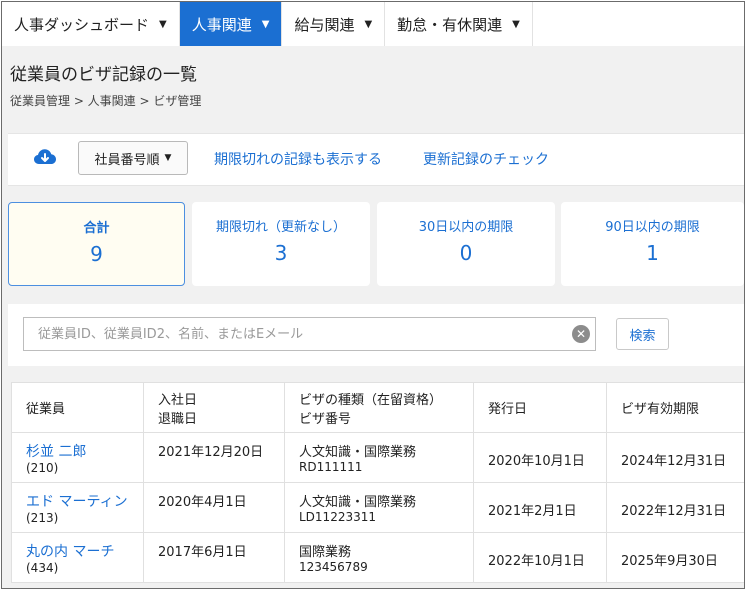  What do you see at coordinates (450, 24) in the screenshot?
I see `nav-tab-label: 勤怠・有休関連` at bounding box center [450, 24].